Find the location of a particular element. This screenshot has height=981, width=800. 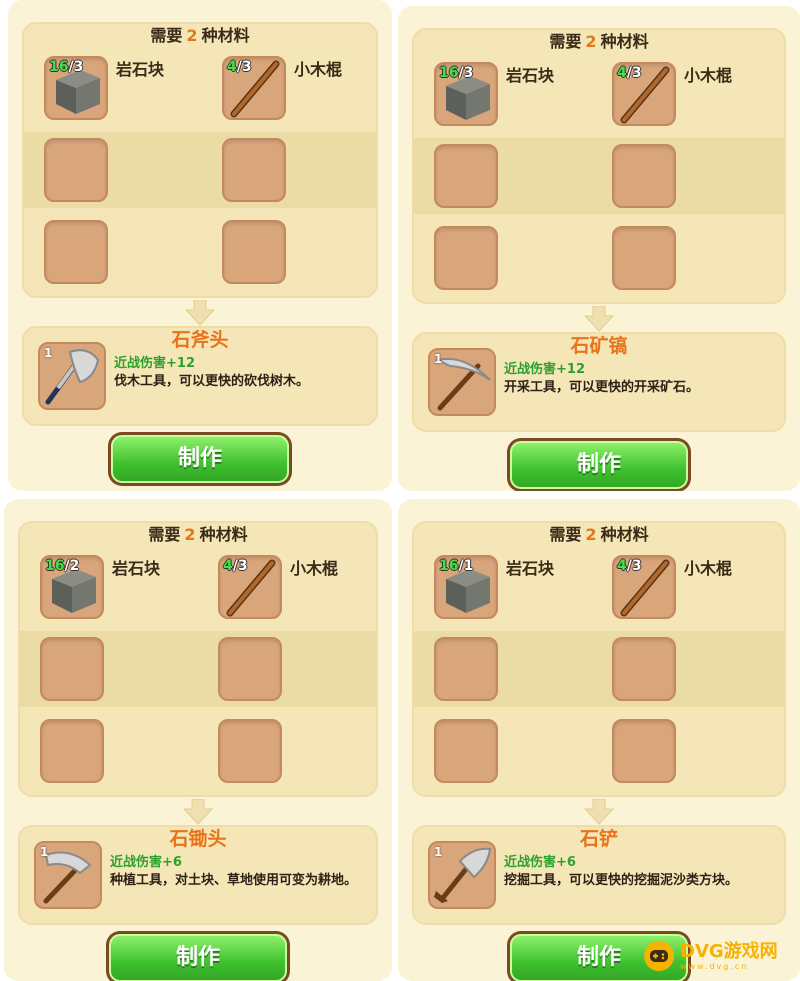

material-count: 16/2 is located at coordinates (62, 566).